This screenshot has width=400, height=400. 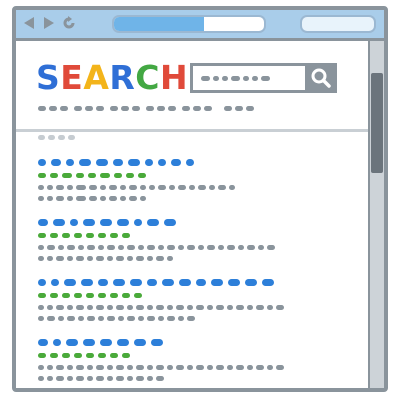 I want to click on search-query-placeholder, so click(x=235, y=78).